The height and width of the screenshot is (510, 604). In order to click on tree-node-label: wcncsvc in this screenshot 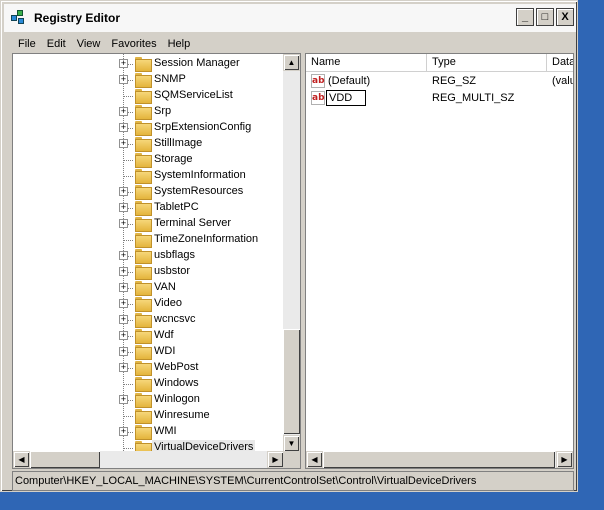, I will do `click(175, 319)`.